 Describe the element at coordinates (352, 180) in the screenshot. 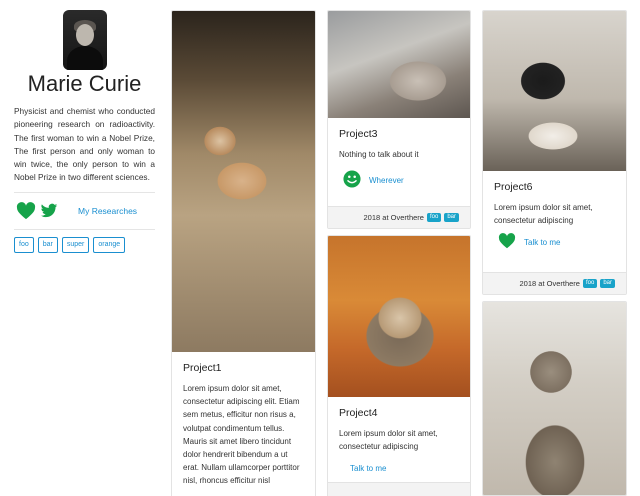

I see `smiley-icon` at that location.